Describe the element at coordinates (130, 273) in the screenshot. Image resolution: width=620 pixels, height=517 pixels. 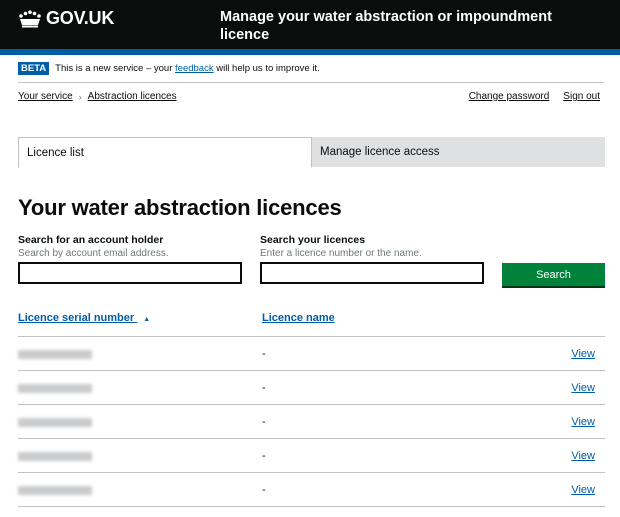
I see `account-search-input` at that location.